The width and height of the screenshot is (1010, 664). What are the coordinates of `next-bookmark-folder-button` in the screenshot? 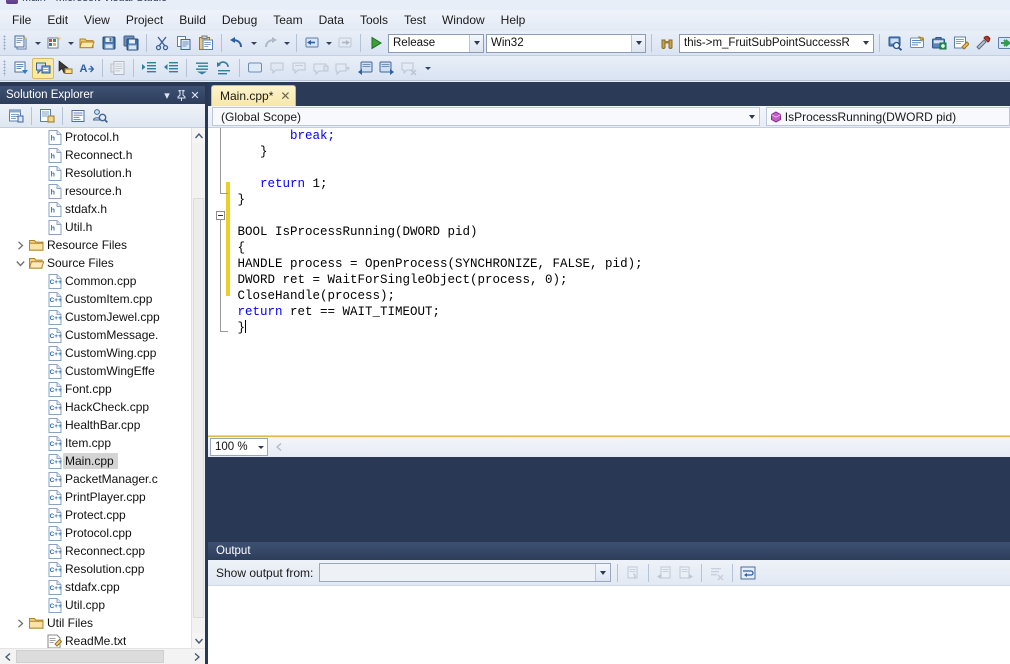 It's located at (343, 68).